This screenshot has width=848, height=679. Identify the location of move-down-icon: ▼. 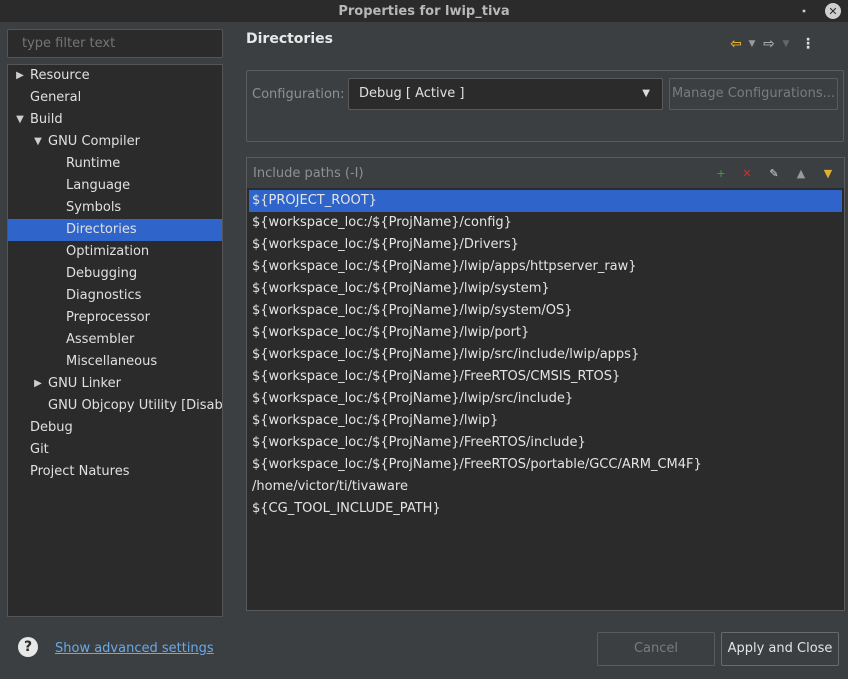
(828, 173).